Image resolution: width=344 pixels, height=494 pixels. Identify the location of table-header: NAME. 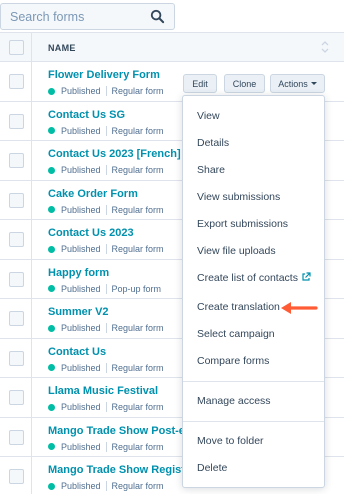
(172, 47).